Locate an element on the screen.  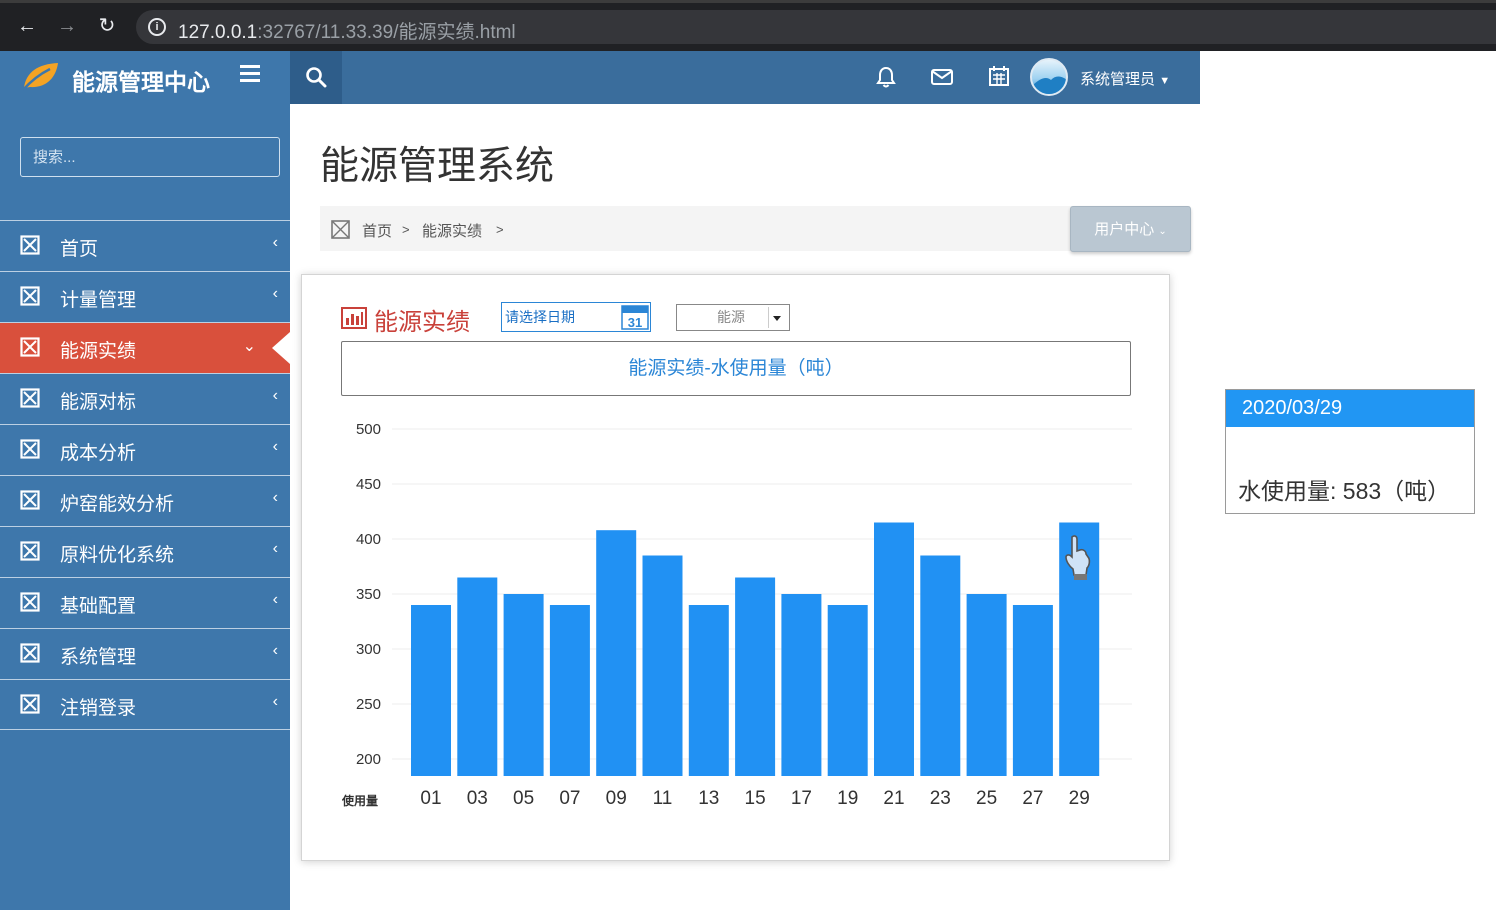
header-search-button is located at coordinates (316, 77).